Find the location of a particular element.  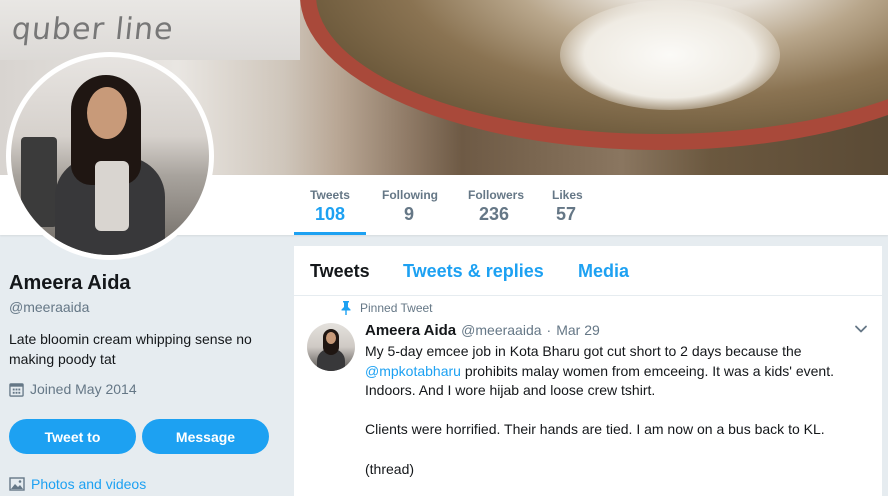

image-icon is located at coordinates (17, 484).